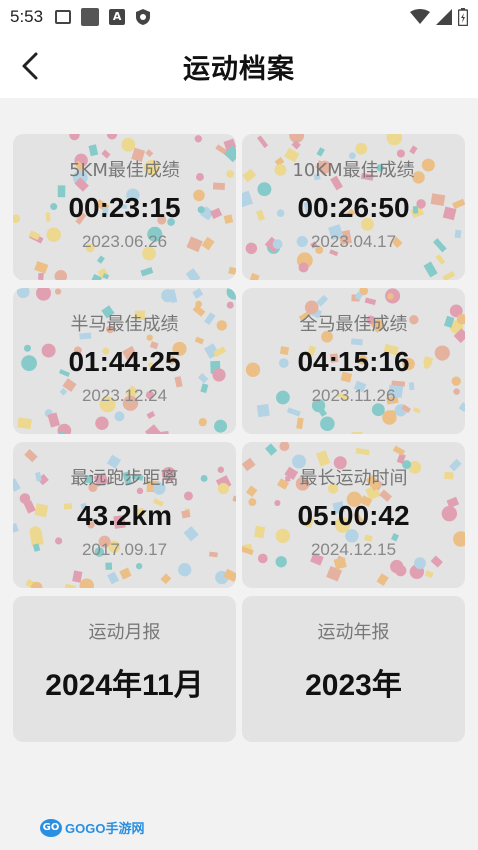 This screenshot has width=478, height=850. What do you see at coordinates (239, 17) in the screenshot?
I see `status-bar: 5:53 A` at bounding box center [239, 17].